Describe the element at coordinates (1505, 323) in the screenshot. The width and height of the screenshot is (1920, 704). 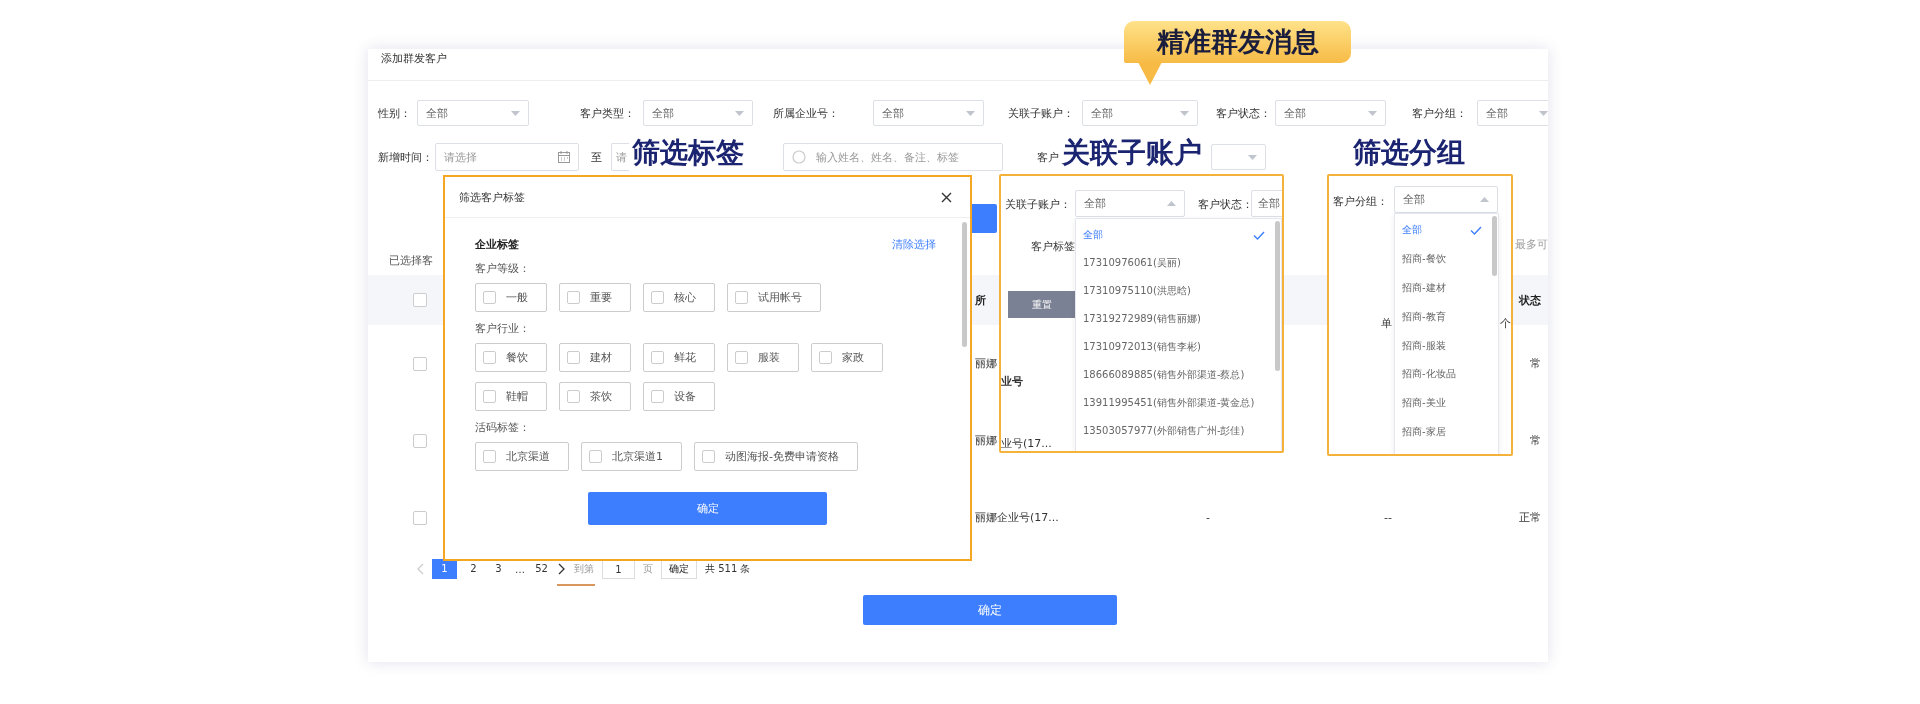
I see `text-fragment: 个` at that location.